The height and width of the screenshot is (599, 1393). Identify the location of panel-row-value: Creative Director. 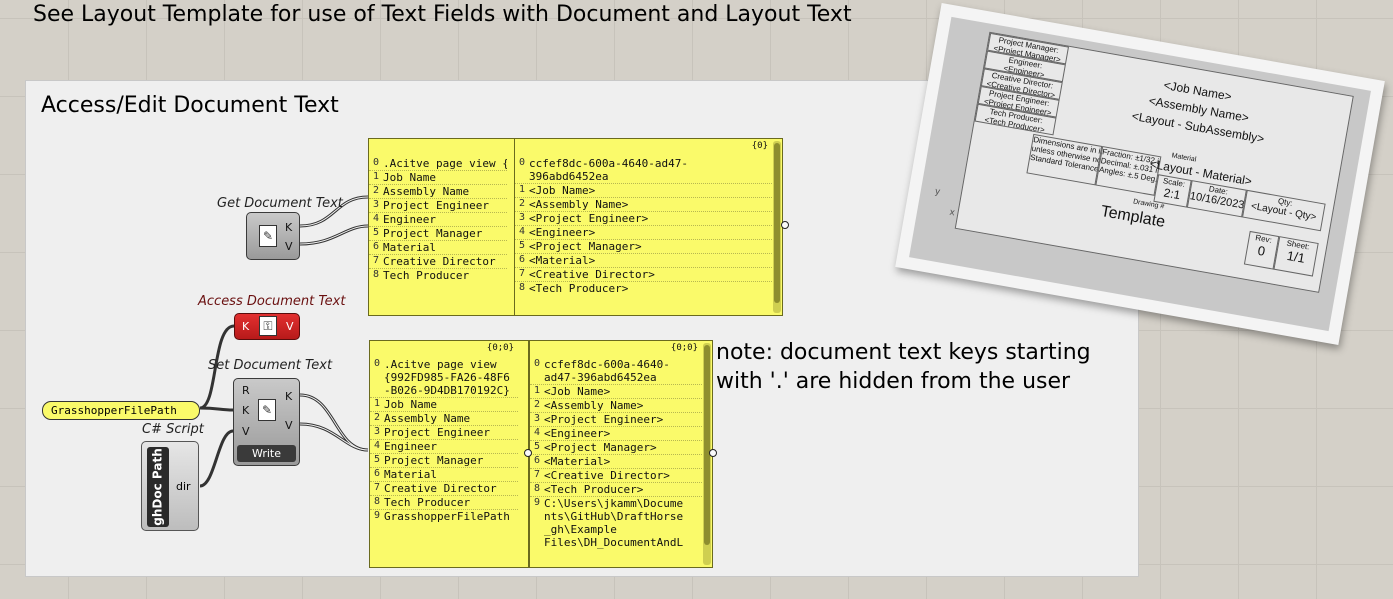
(440, 488).